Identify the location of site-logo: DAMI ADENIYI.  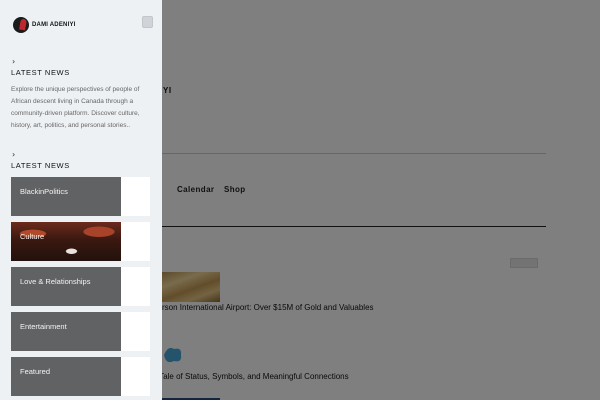
(44, 25).